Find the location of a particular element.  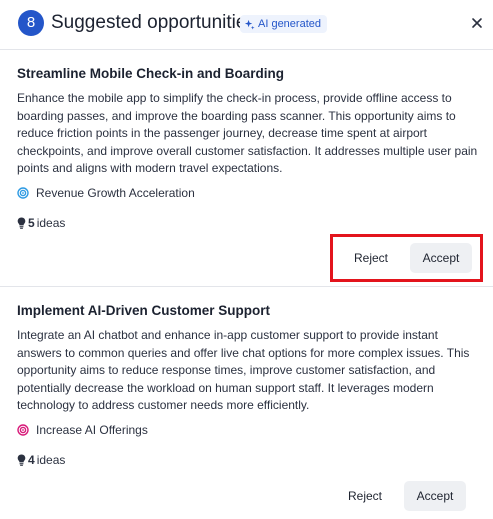

opportunity-title: Implement AI-Driven Customer Support is located at coordinates (144, 310).